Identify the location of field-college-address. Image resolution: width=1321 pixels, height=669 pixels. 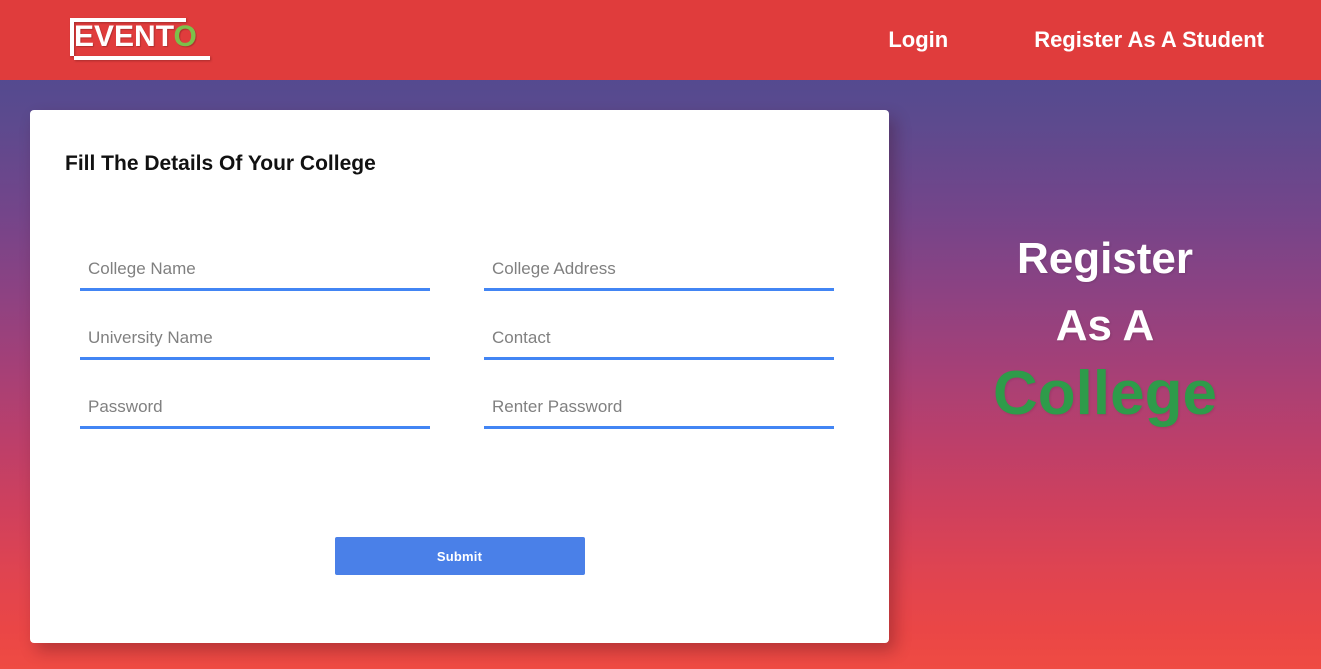
(659, 272).